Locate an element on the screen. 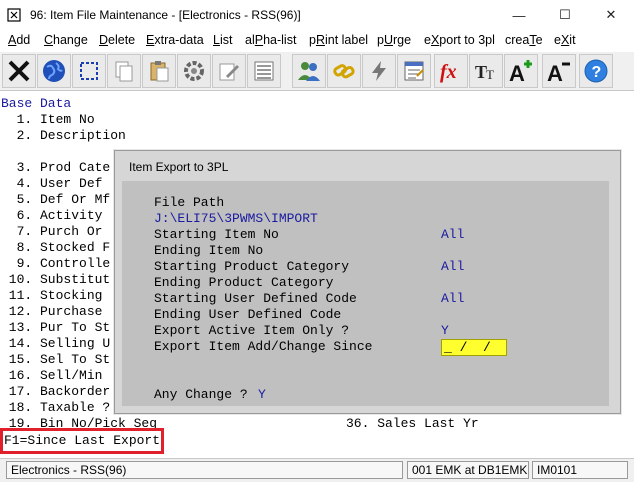 The image size is (634, 482). file-path-label: File Path is located at coordinates (189, 202).